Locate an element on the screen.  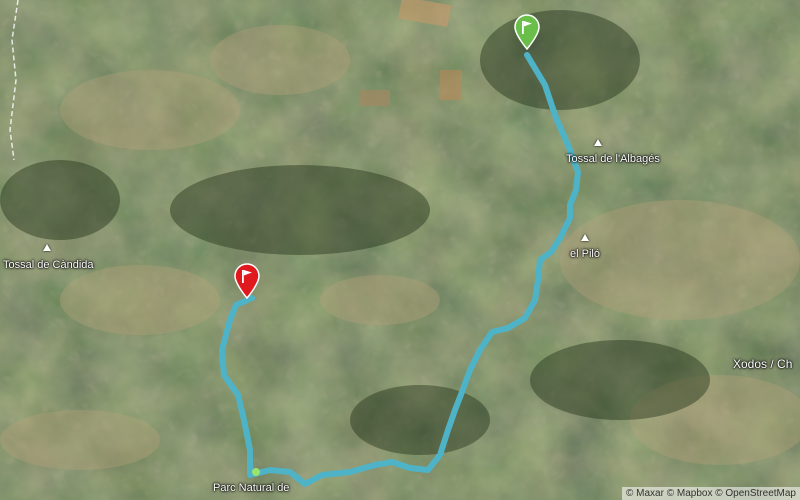
attribution-maxar-link: © Maxar is located at coordinates (645, 493).